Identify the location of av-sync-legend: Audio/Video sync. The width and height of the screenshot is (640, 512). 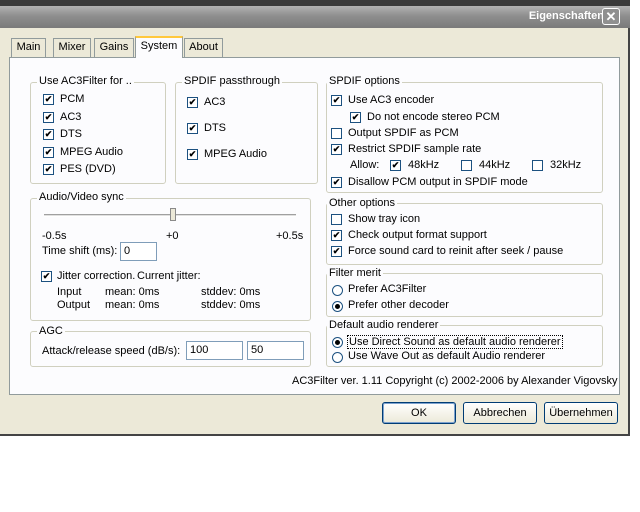
(81, 197).